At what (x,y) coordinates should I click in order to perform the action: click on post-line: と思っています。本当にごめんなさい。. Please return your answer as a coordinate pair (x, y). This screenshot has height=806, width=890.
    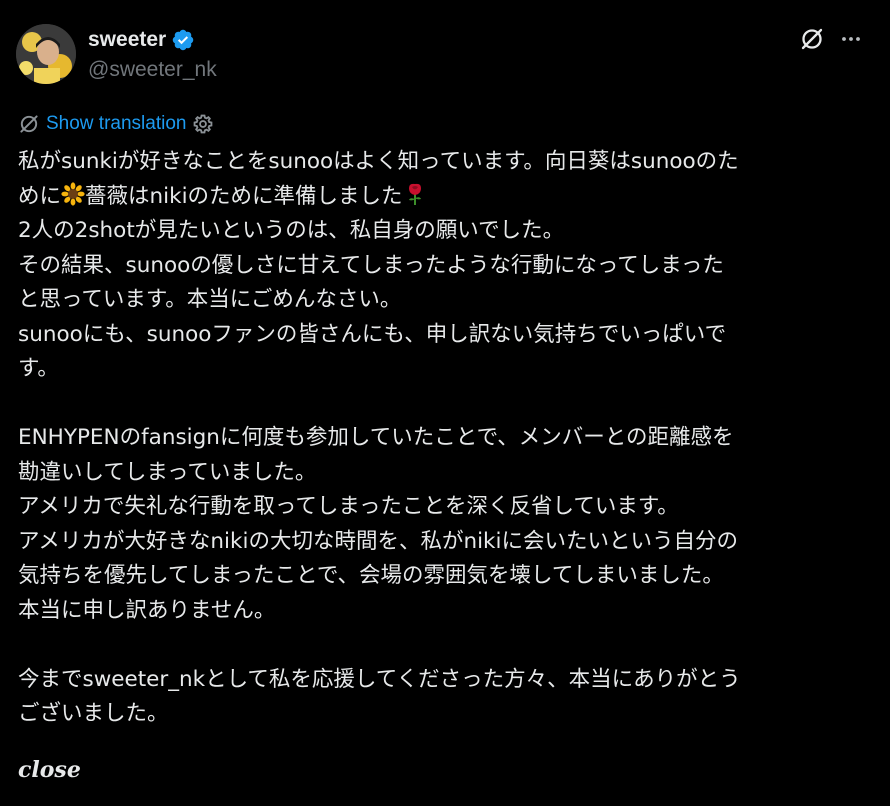
    Looking at the image, I should click on (210, 299).